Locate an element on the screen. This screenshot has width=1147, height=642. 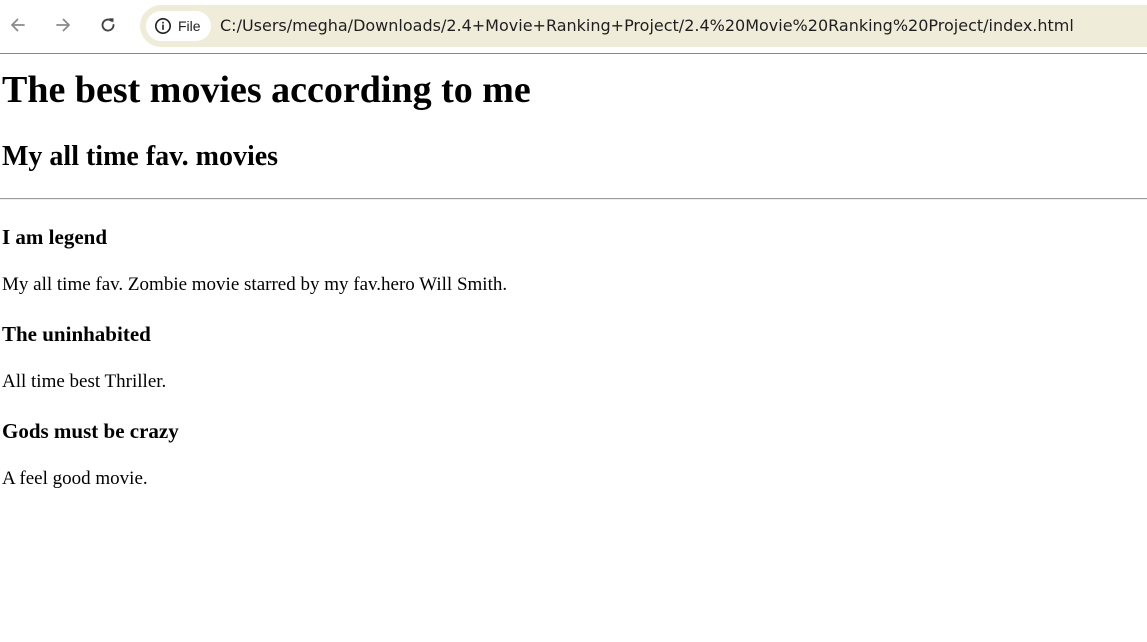
info-icon is located at coordinates (163, 26).